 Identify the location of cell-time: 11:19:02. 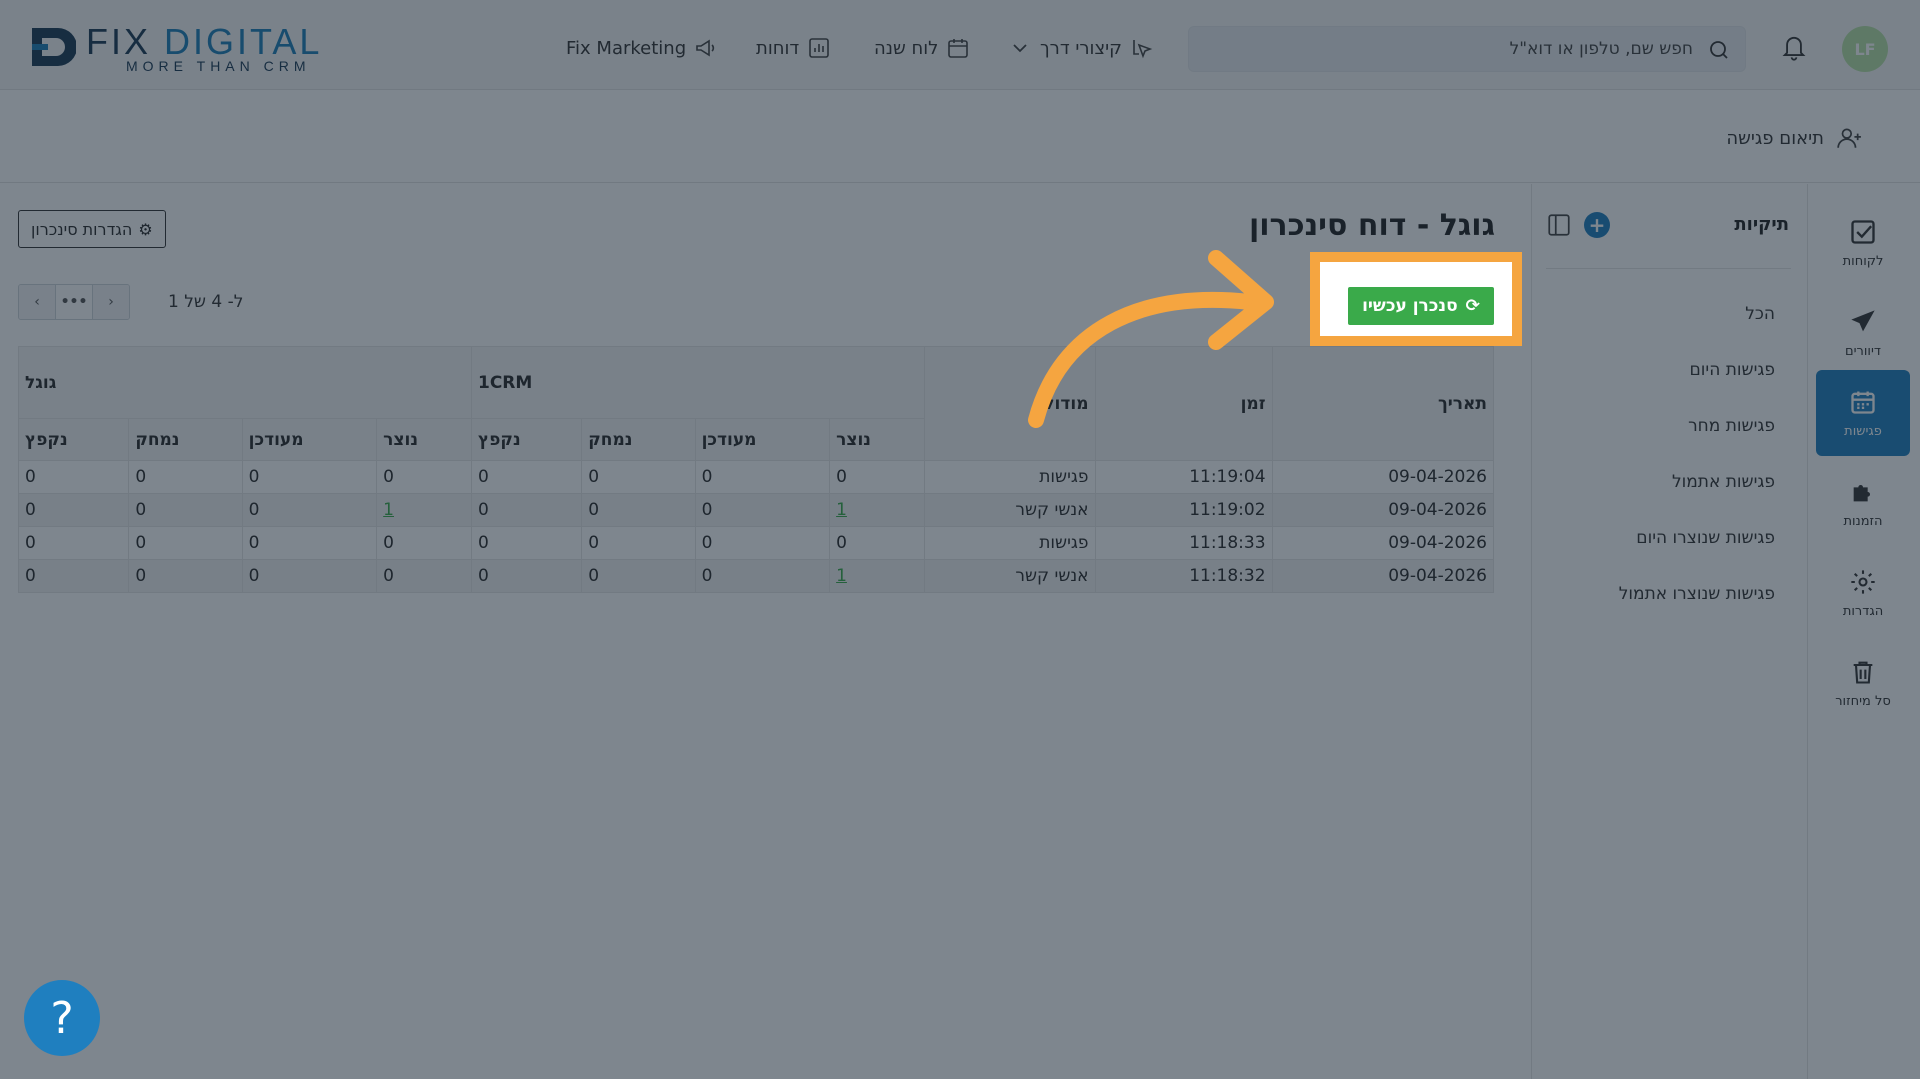
(1183, 510).